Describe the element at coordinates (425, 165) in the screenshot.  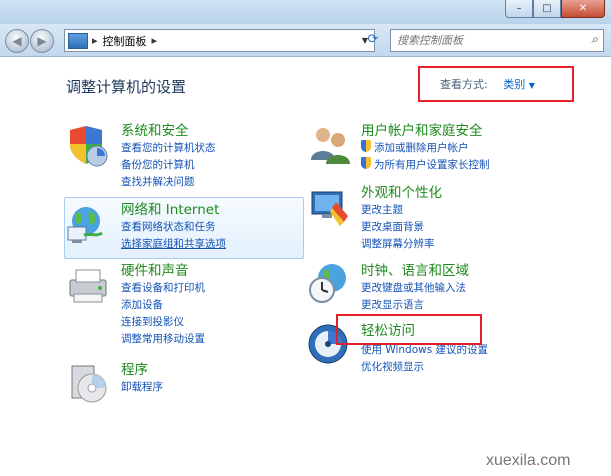
I see `category-link: 为所有用户设置家长控制` at that location.